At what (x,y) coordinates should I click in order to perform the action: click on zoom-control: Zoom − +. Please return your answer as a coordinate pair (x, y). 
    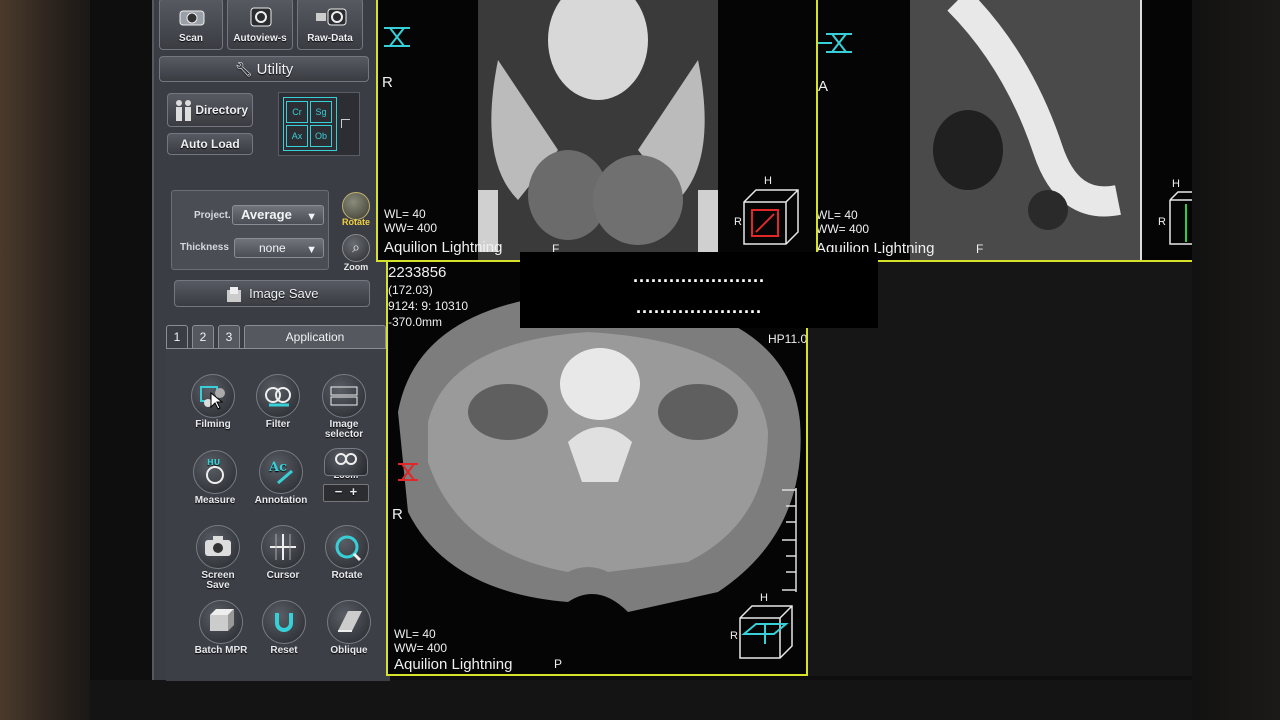
    Looking at the image, I should click on (346, 475).